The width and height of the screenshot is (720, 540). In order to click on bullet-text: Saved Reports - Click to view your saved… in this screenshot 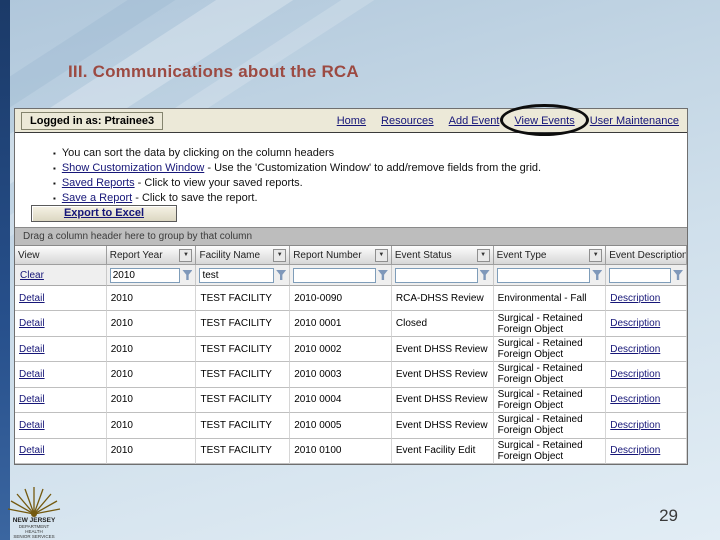, I will do `click(182, 183)`.